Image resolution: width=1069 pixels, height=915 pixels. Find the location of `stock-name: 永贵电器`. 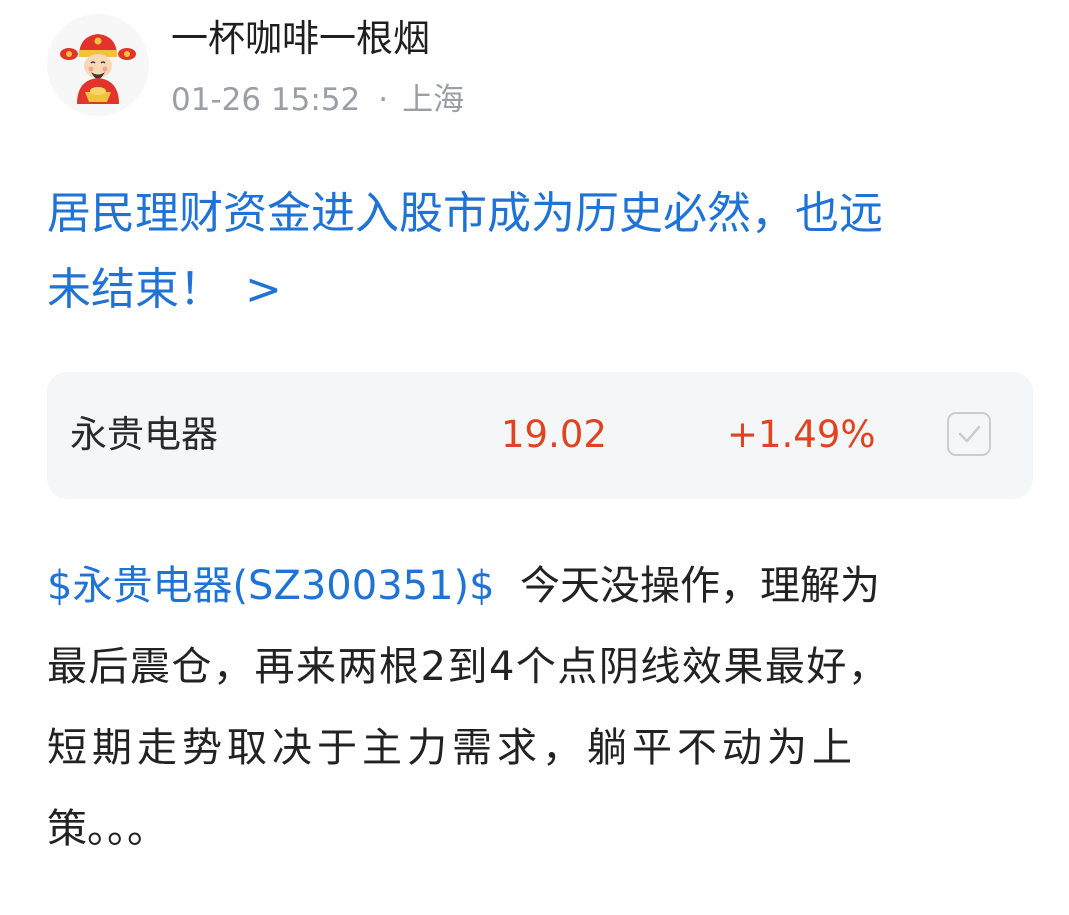

stock-name: 永贵电器 is located at coordinates (144, 434).